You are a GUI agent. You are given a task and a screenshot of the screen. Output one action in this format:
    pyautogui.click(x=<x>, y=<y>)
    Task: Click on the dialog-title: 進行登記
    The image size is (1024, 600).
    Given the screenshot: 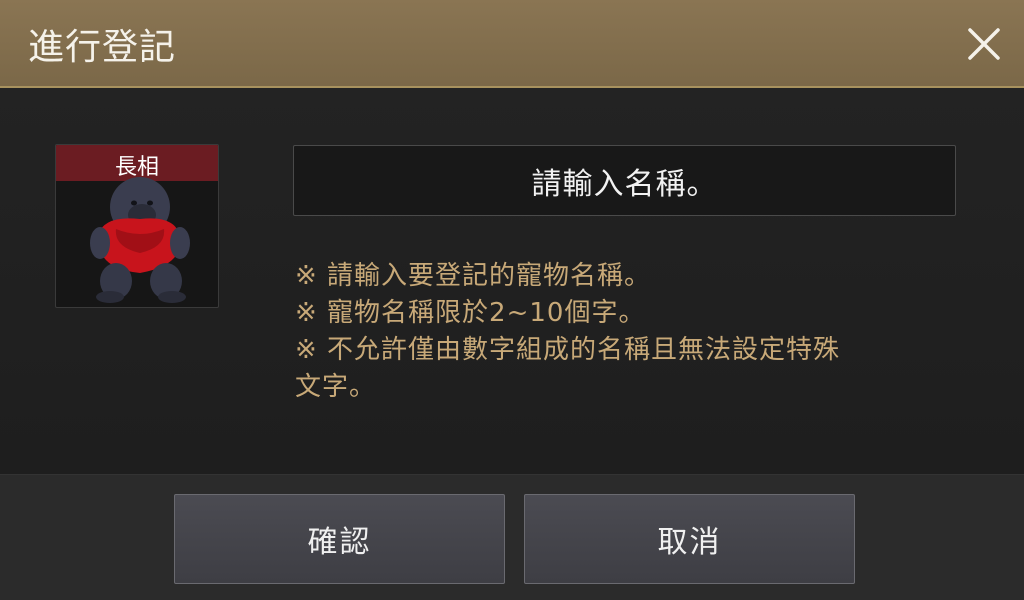 What is the action you would take?
    pyautogui.click(x=102, y=47)
    